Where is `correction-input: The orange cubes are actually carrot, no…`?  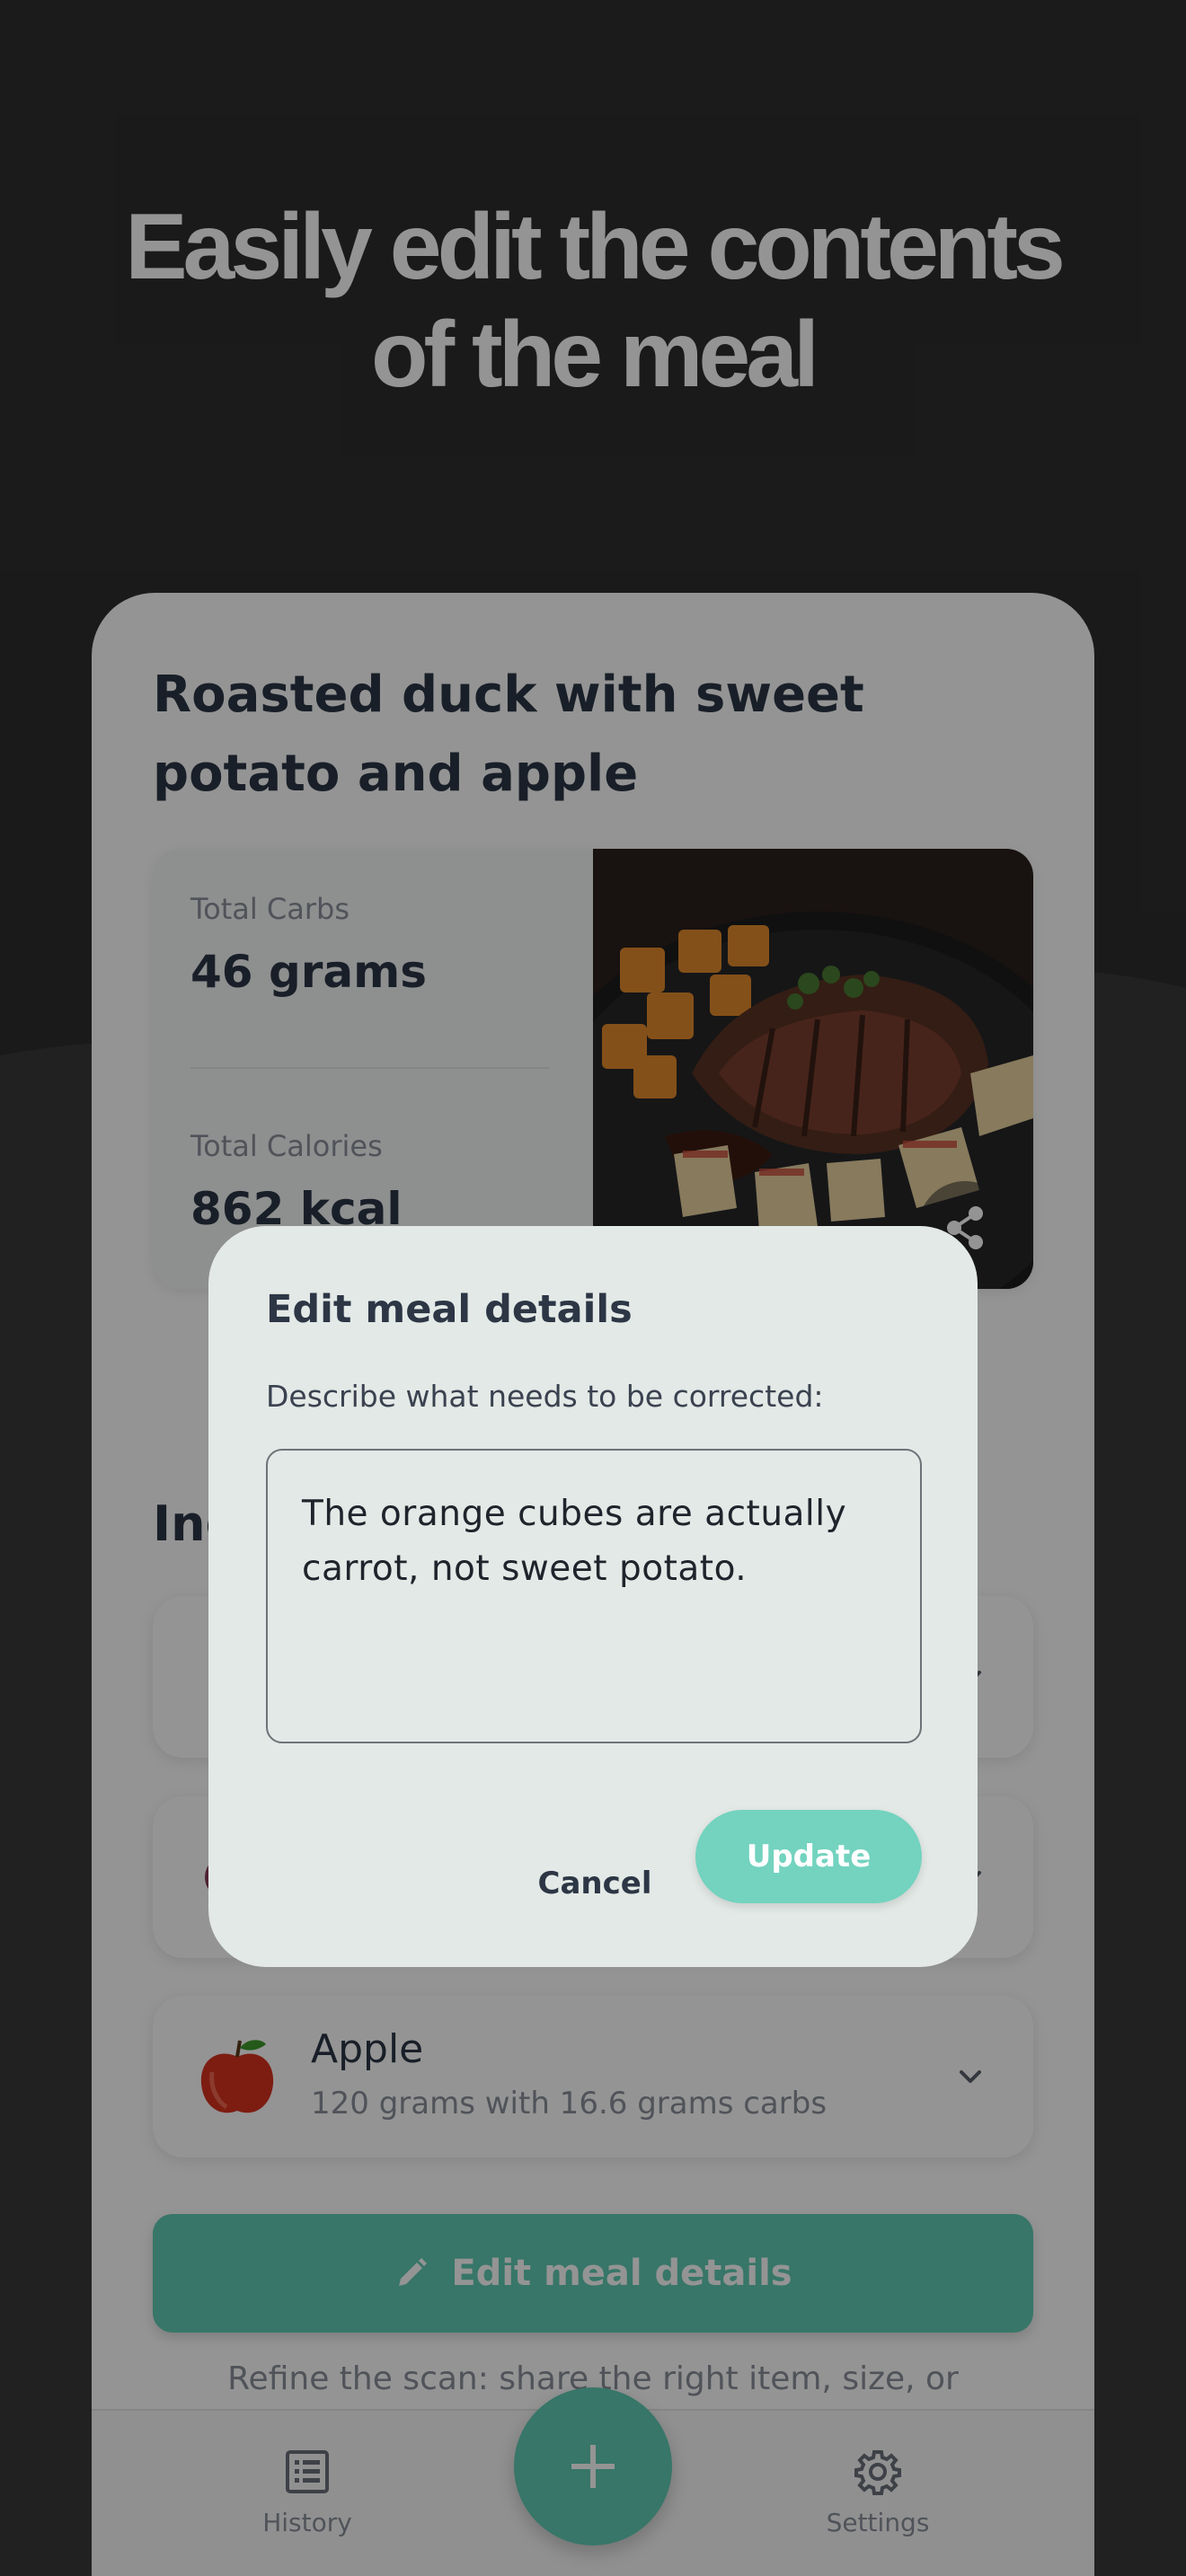
correction-input: The orange cubes are actually carrot, no… is located at coordinates (594, 1596).